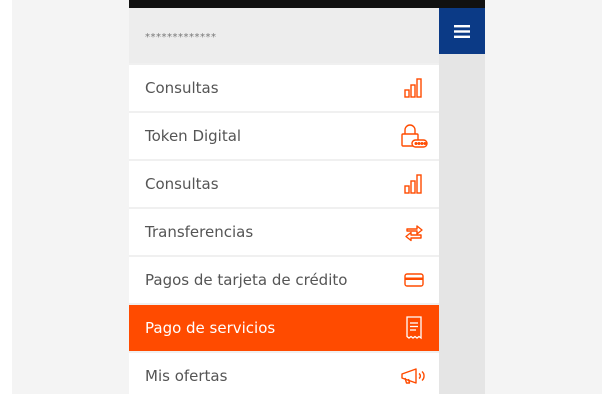 Image resolution: width=605 pixels, height=394 pixels. What do you see at coordinates (414, 136) in the screenshot?
I see `padlock-token-icon` at bounding box center [414, 136].